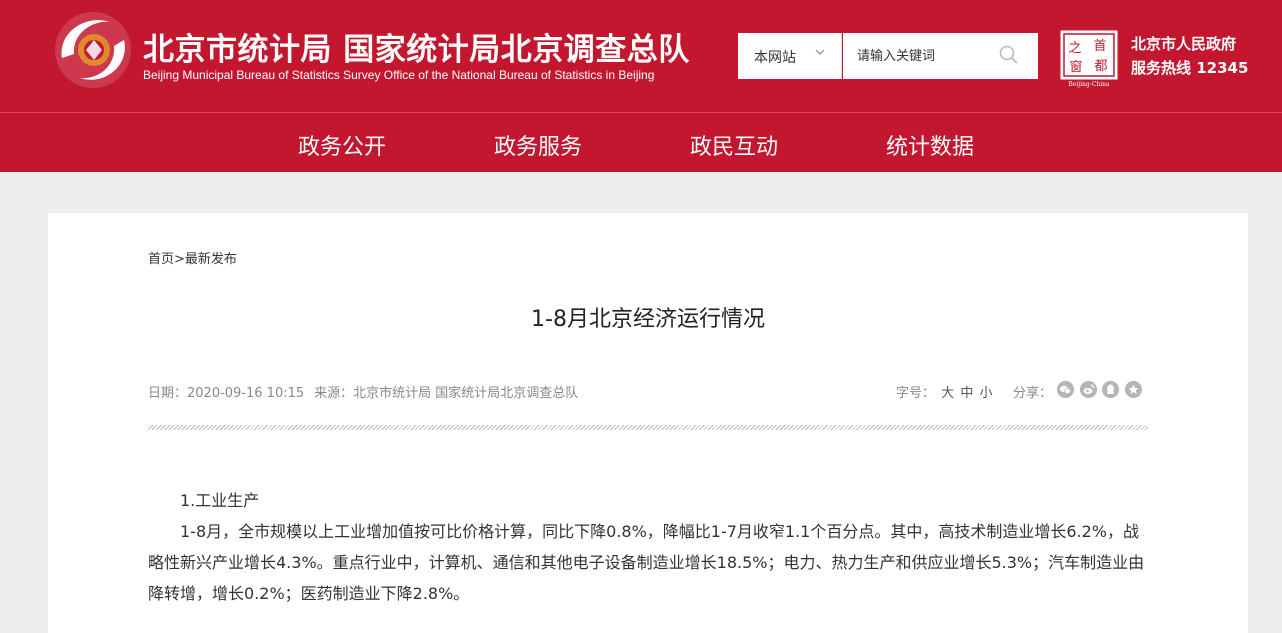  I want to click on nav-item-interaction: 政民互动, so click(734, 145).